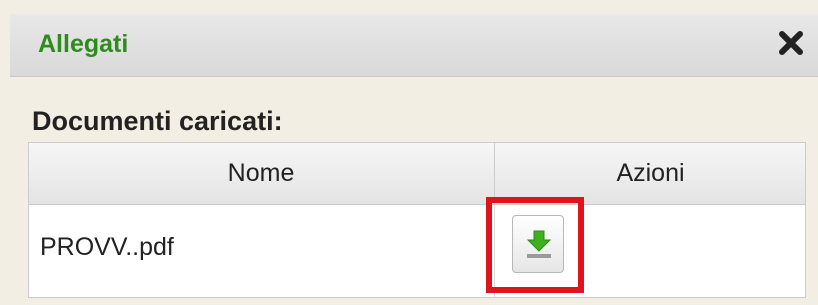 This screenshot has width=818, height=305. I want to click on download-button, so click(538, 244).